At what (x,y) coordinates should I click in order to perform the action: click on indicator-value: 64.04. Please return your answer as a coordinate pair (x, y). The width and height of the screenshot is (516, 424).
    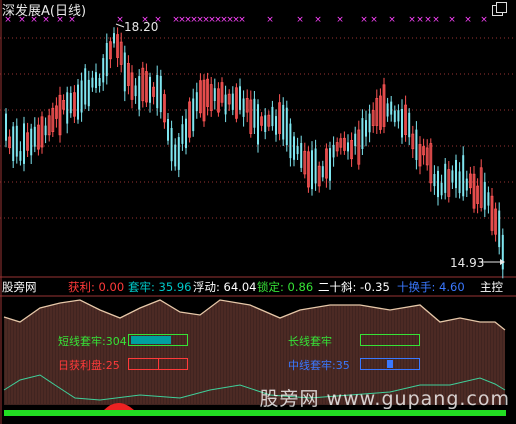
    Looking at the image, I should click on (238, 287).